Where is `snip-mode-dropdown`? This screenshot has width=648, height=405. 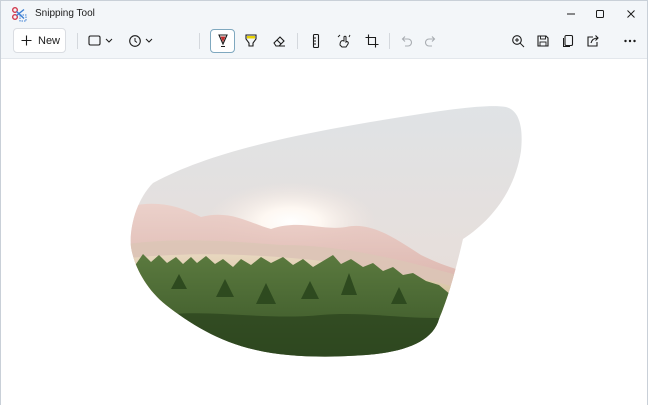 snip-mode-dropdown is located at coordinates (101, 41).